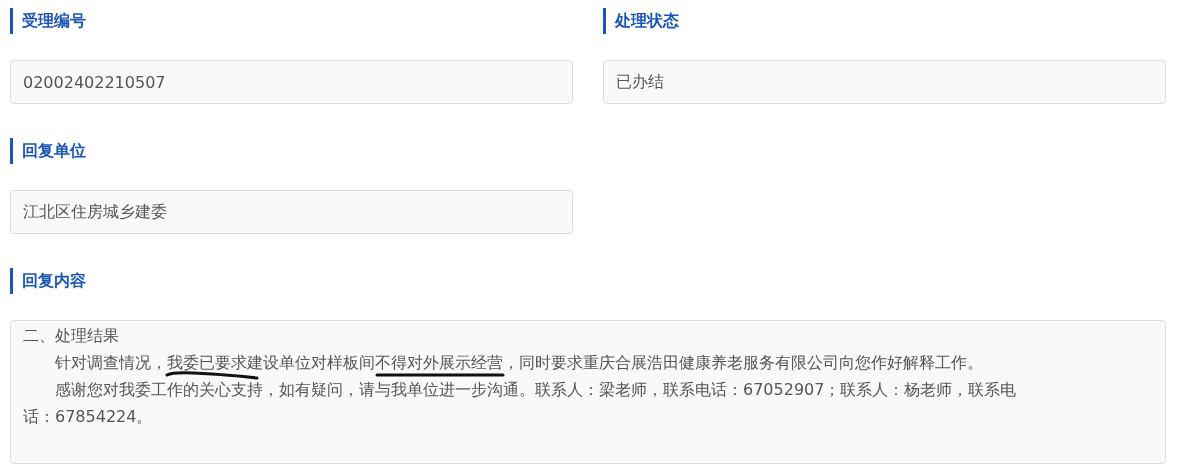 The image size is (1179, 468). I want to click on read-only-field: 江北区住房城乡建委, so click(291, 212).